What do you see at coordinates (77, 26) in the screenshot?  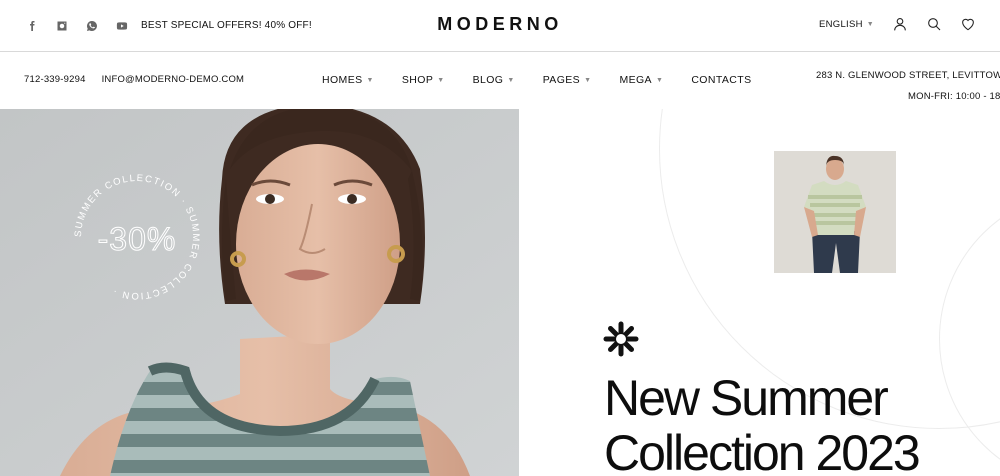 I see `social-links` at bounding box center [77, 26].